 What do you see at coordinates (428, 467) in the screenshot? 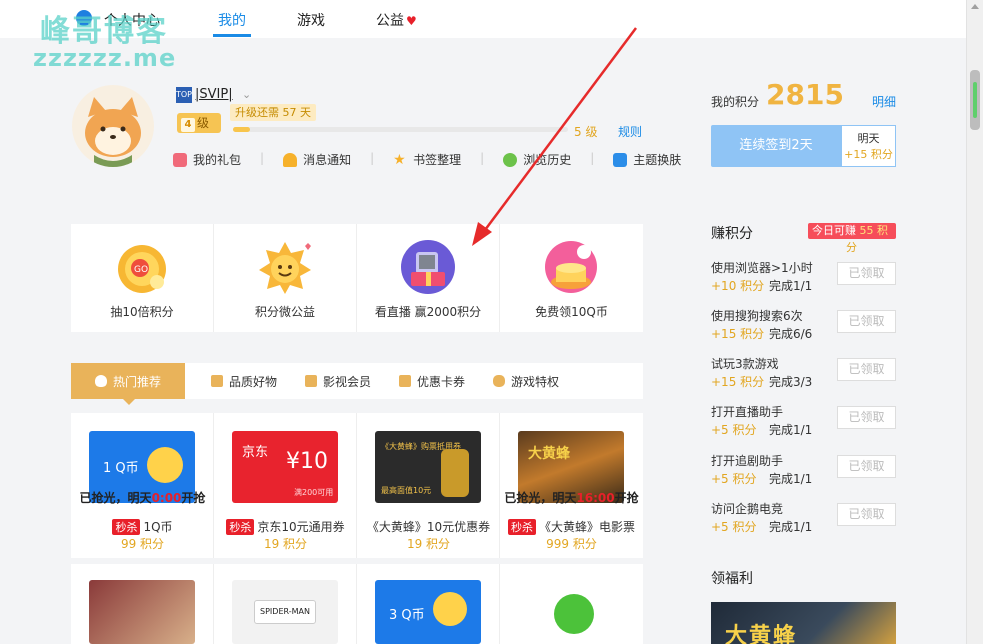
I see `product-image: 《大黄蜂》购票抵用券 最高面值10元` at bounding box center [428, 467].